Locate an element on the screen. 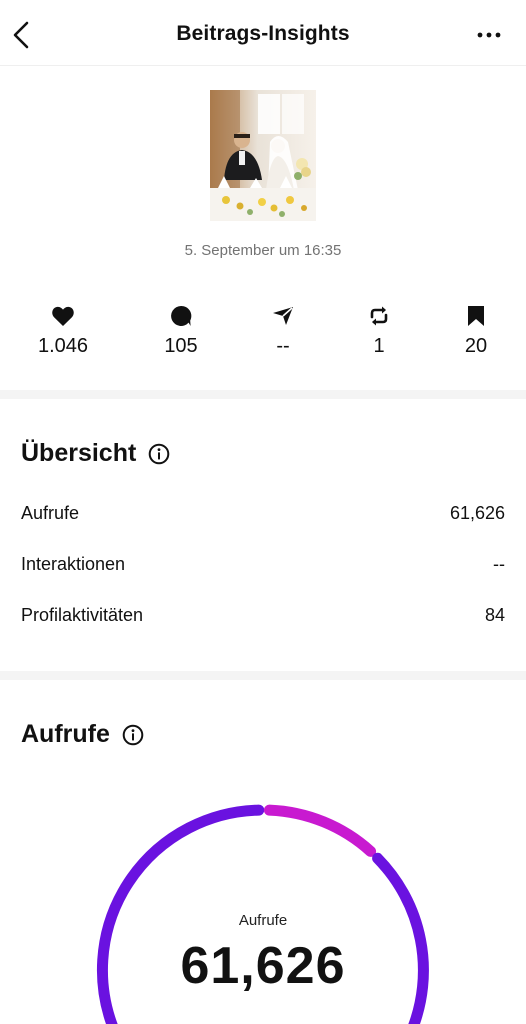 This screenshot has height=1024, width=526. overview-title: Übersicht is located at coordinates (79, 453).